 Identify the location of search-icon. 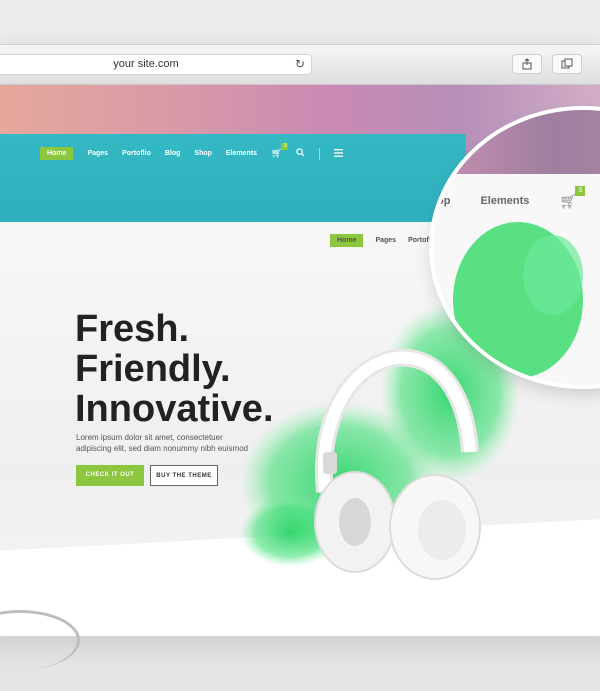
(300, 153).